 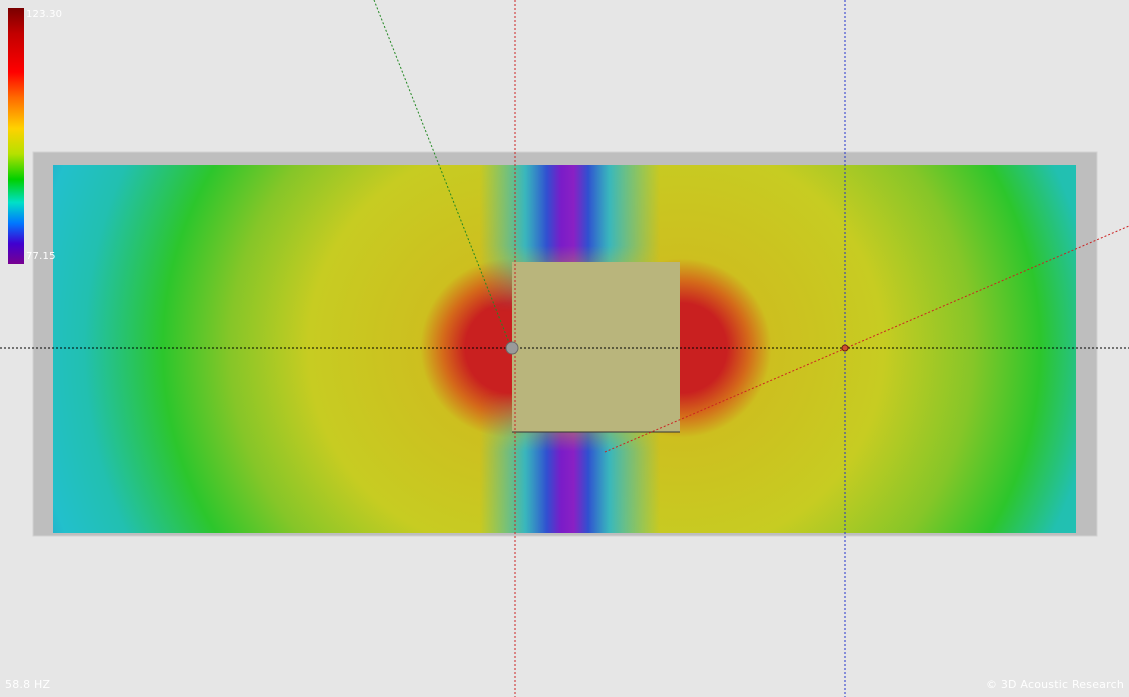 What do you see at coordinates (1054, 684) in the screenshot?
I see `copyright-notice: © 3D Acoustic Research` at bounding box center [1054, 684].